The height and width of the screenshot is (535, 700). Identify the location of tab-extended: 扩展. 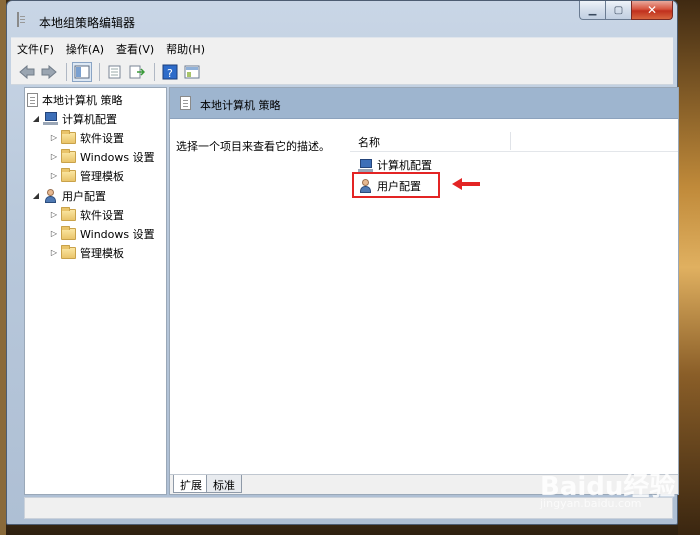
(191, 484).